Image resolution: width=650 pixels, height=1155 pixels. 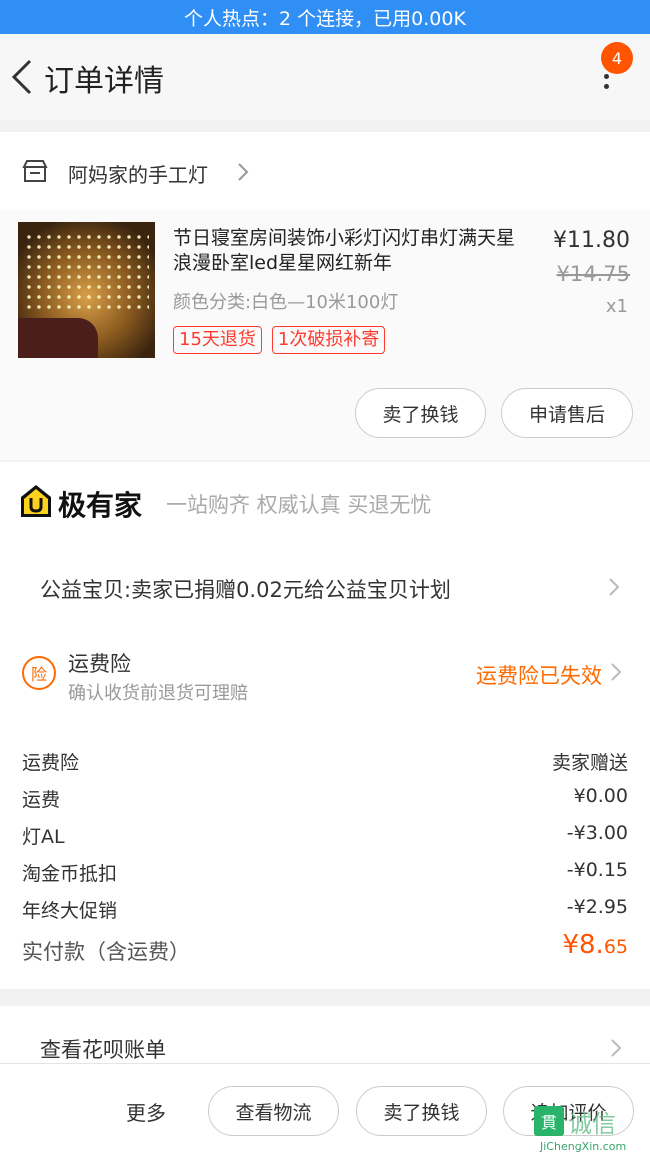 I want to click on fee-row: 淘金币抵扣 -¥0.15, so click(x=325, y=874).